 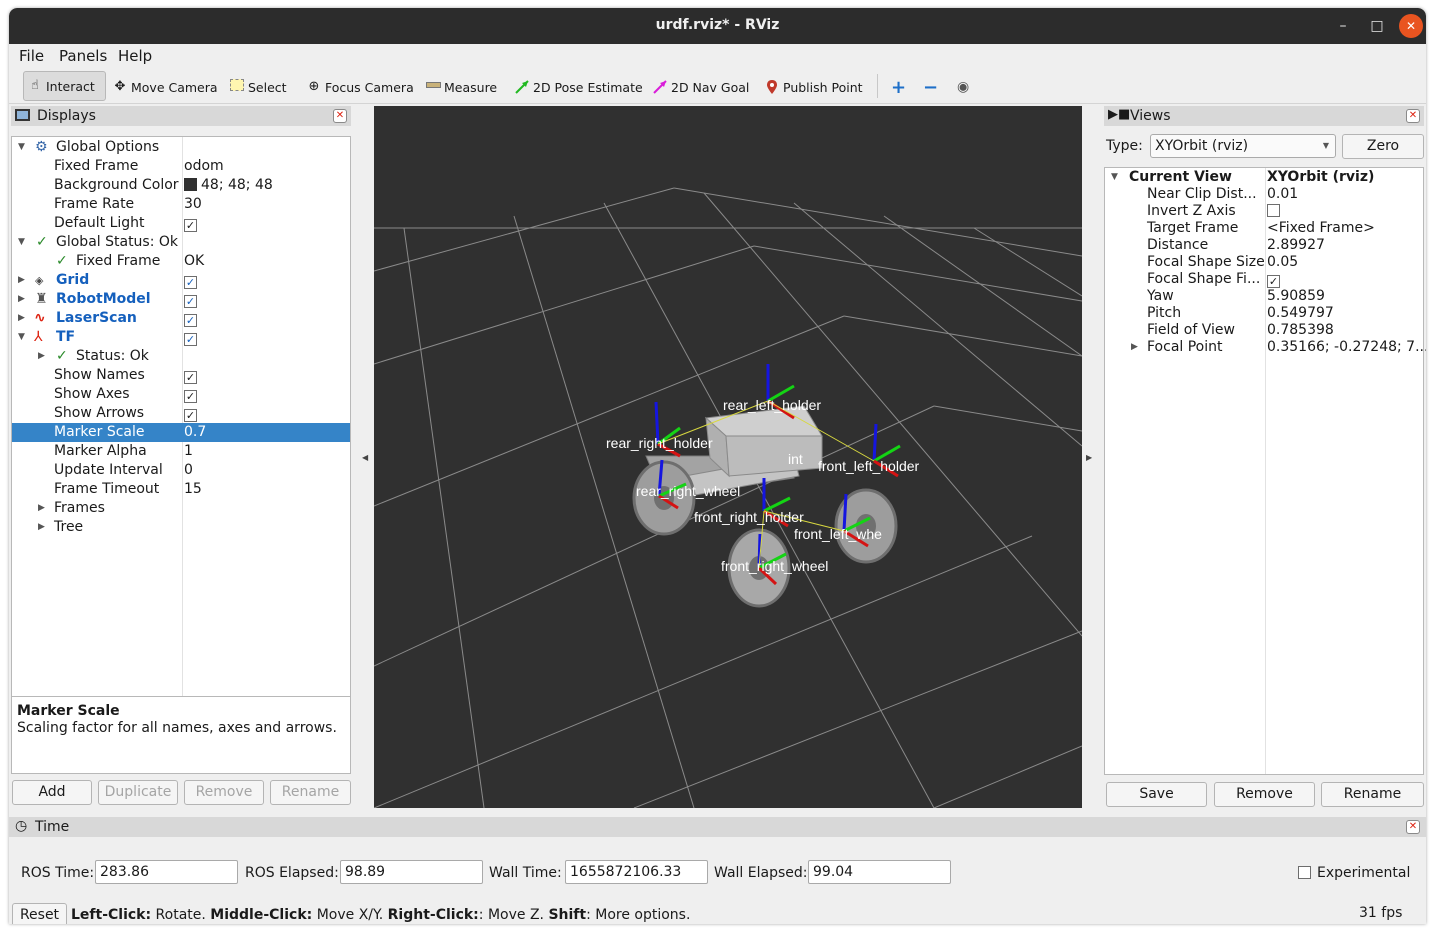 I want to click on left-splitter-arrow-icon: ◀, so click(x=365, y=457).